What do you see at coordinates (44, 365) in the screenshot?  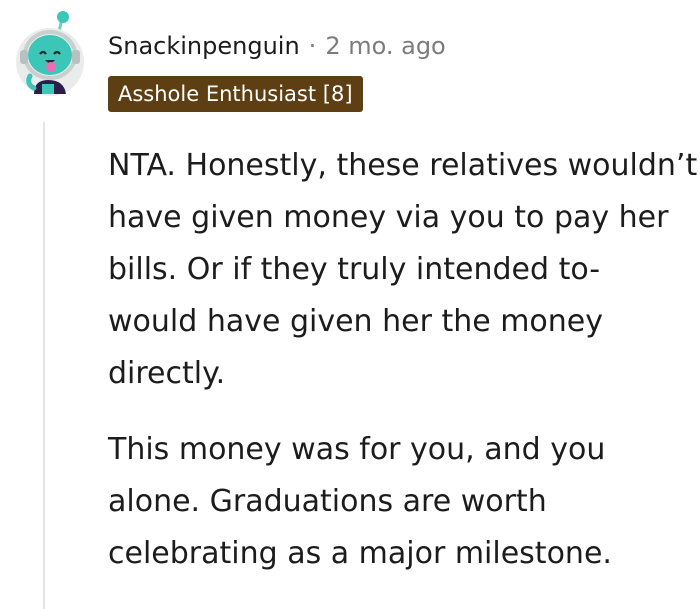 I see `thread-collapse-line` at bounding box center [44, 365].